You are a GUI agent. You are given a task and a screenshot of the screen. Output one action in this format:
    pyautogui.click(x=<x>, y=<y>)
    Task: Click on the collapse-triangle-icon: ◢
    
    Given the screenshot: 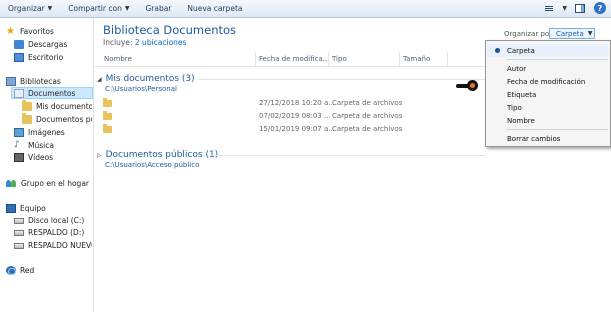 What is the action you would take?
    pyautogui.click(x=99, y=79)
    